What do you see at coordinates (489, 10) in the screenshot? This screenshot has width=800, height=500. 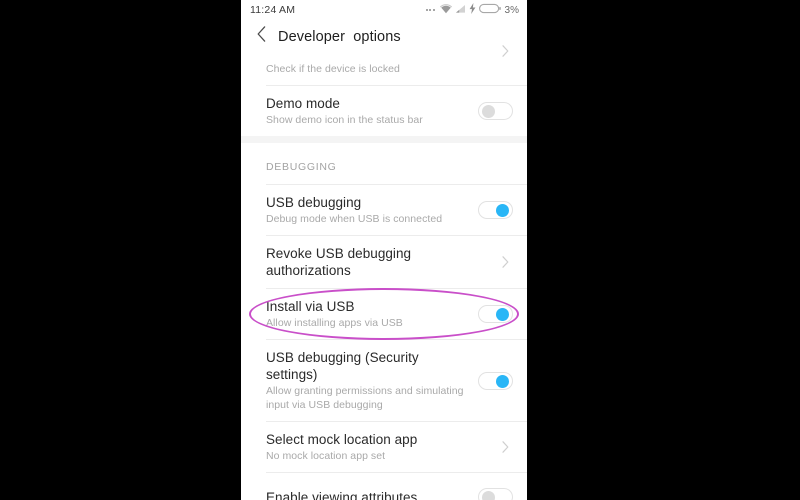 I see `battery-icon` at bounding box center [489, 10].